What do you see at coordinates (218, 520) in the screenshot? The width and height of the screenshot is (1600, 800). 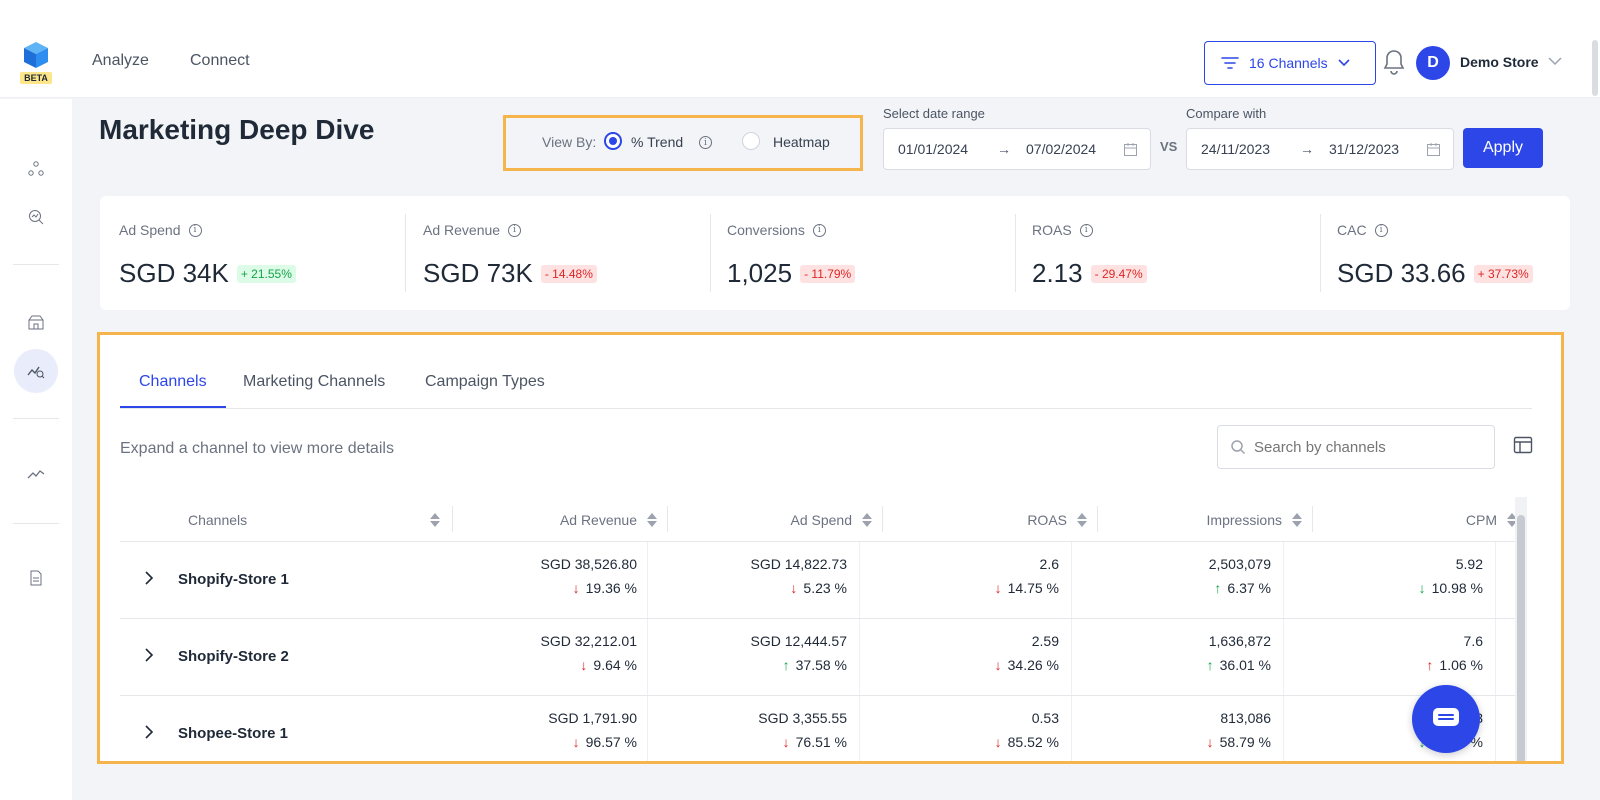 I see `column-label: Channels` at bounding box center [218, 520].